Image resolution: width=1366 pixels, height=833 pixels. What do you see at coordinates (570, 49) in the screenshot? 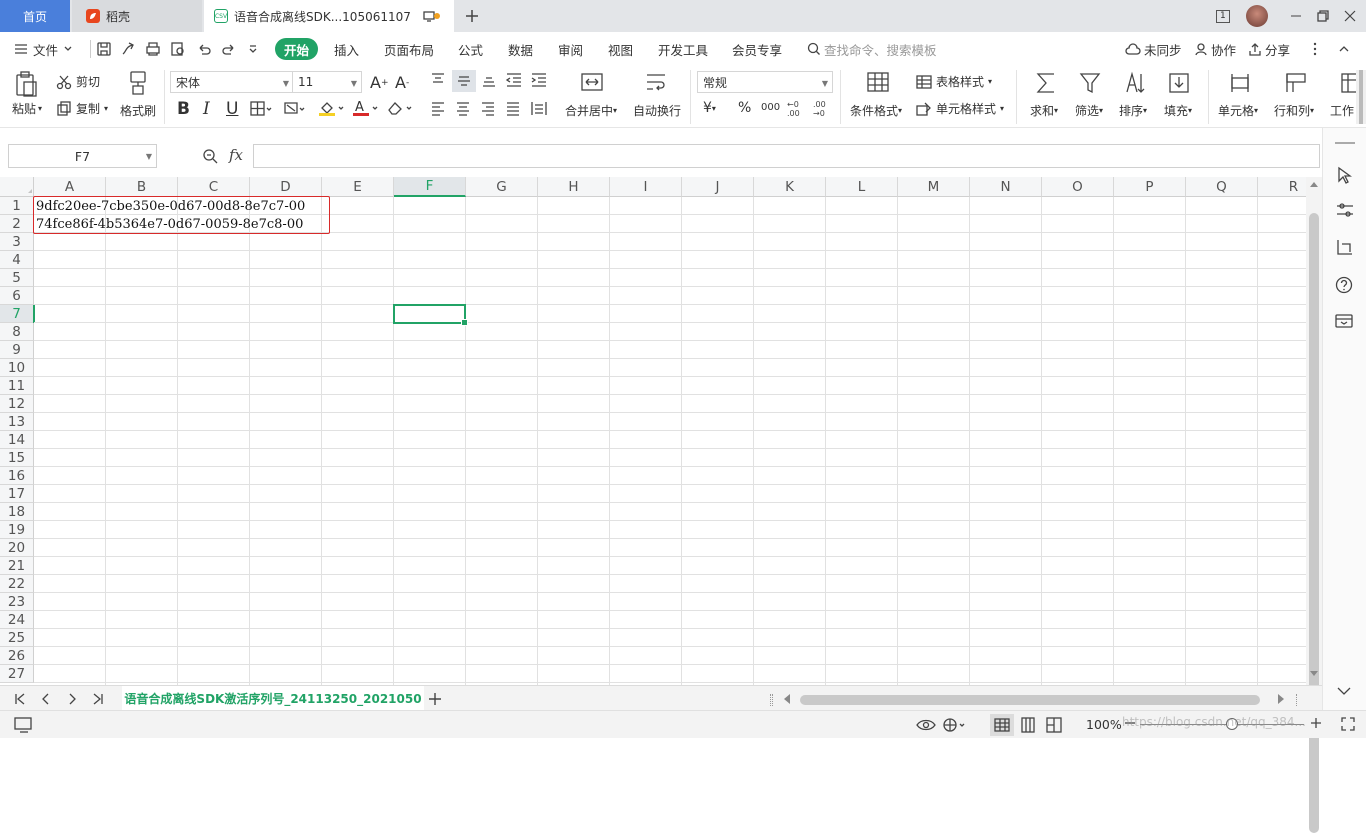
I see `tab-review: 审阅` at bounding box center [570, 49].